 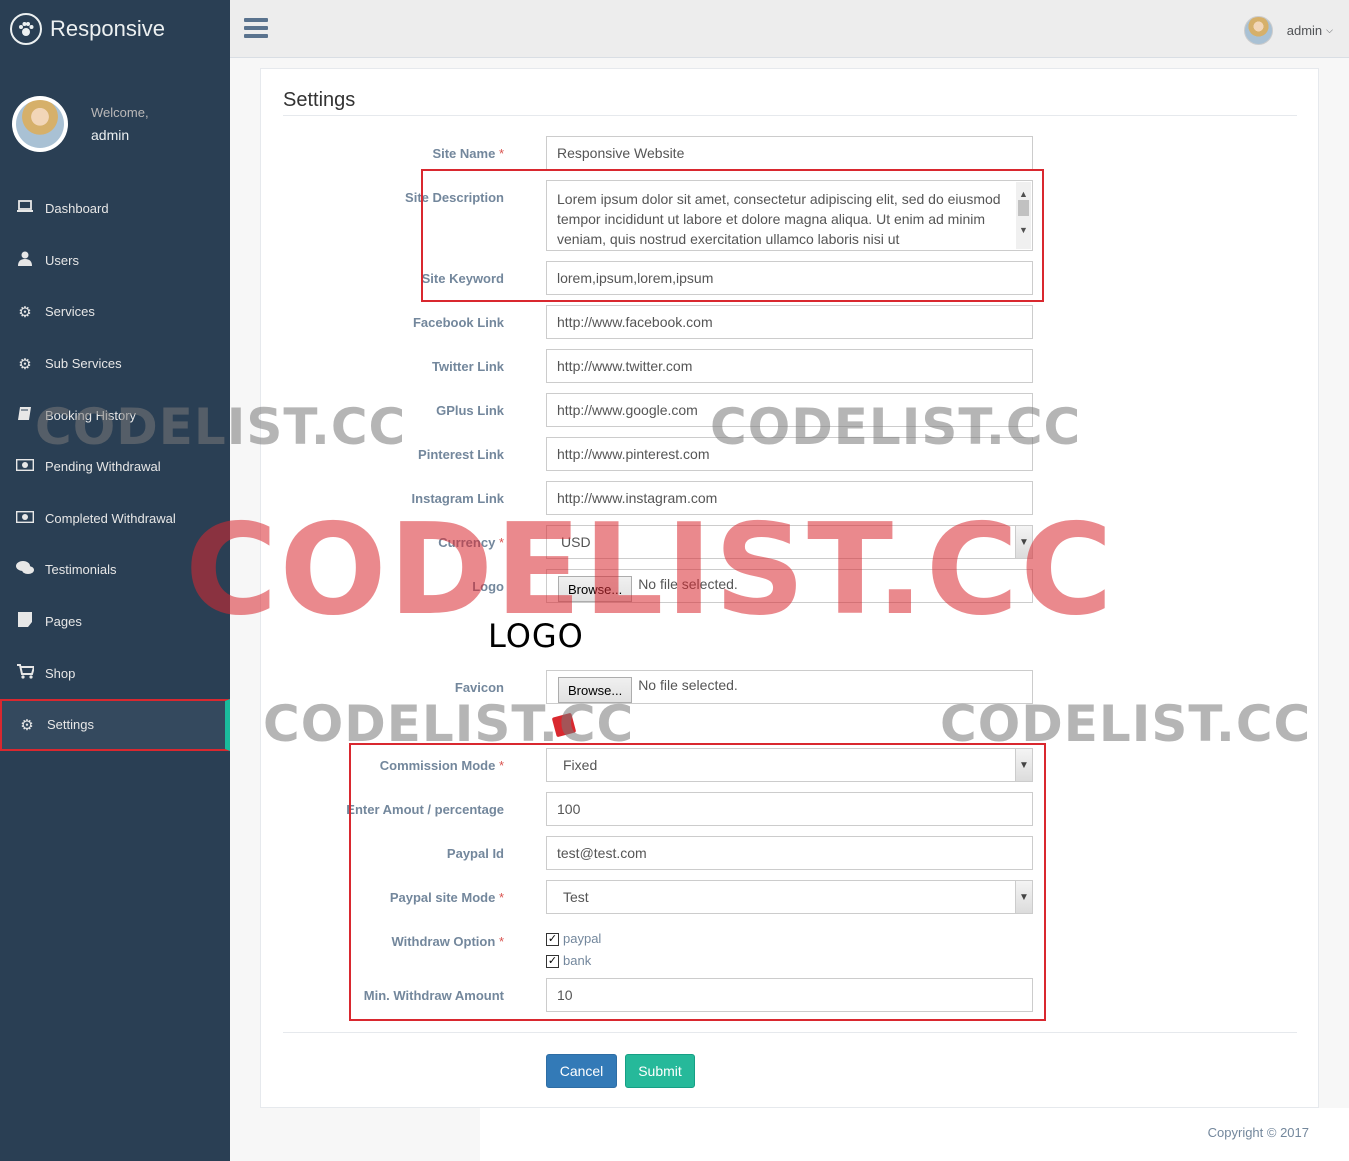 What do you see at coordinates (789, 687) in the screenshot?
I see `favicon-file-input: Browse... No file selected.` at bounding box center [789, 687].